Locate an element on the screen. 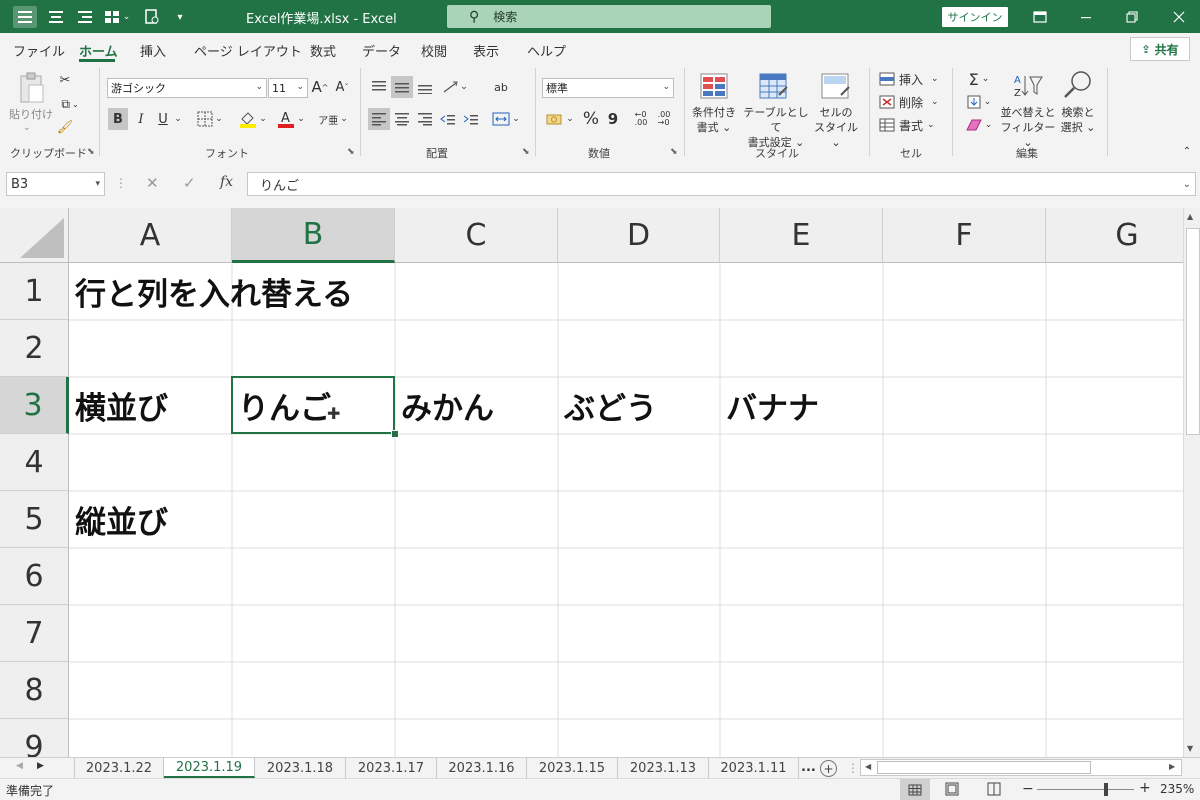 The image size is (1200, 800). restore-icon is located at coordinates (1132, 17).